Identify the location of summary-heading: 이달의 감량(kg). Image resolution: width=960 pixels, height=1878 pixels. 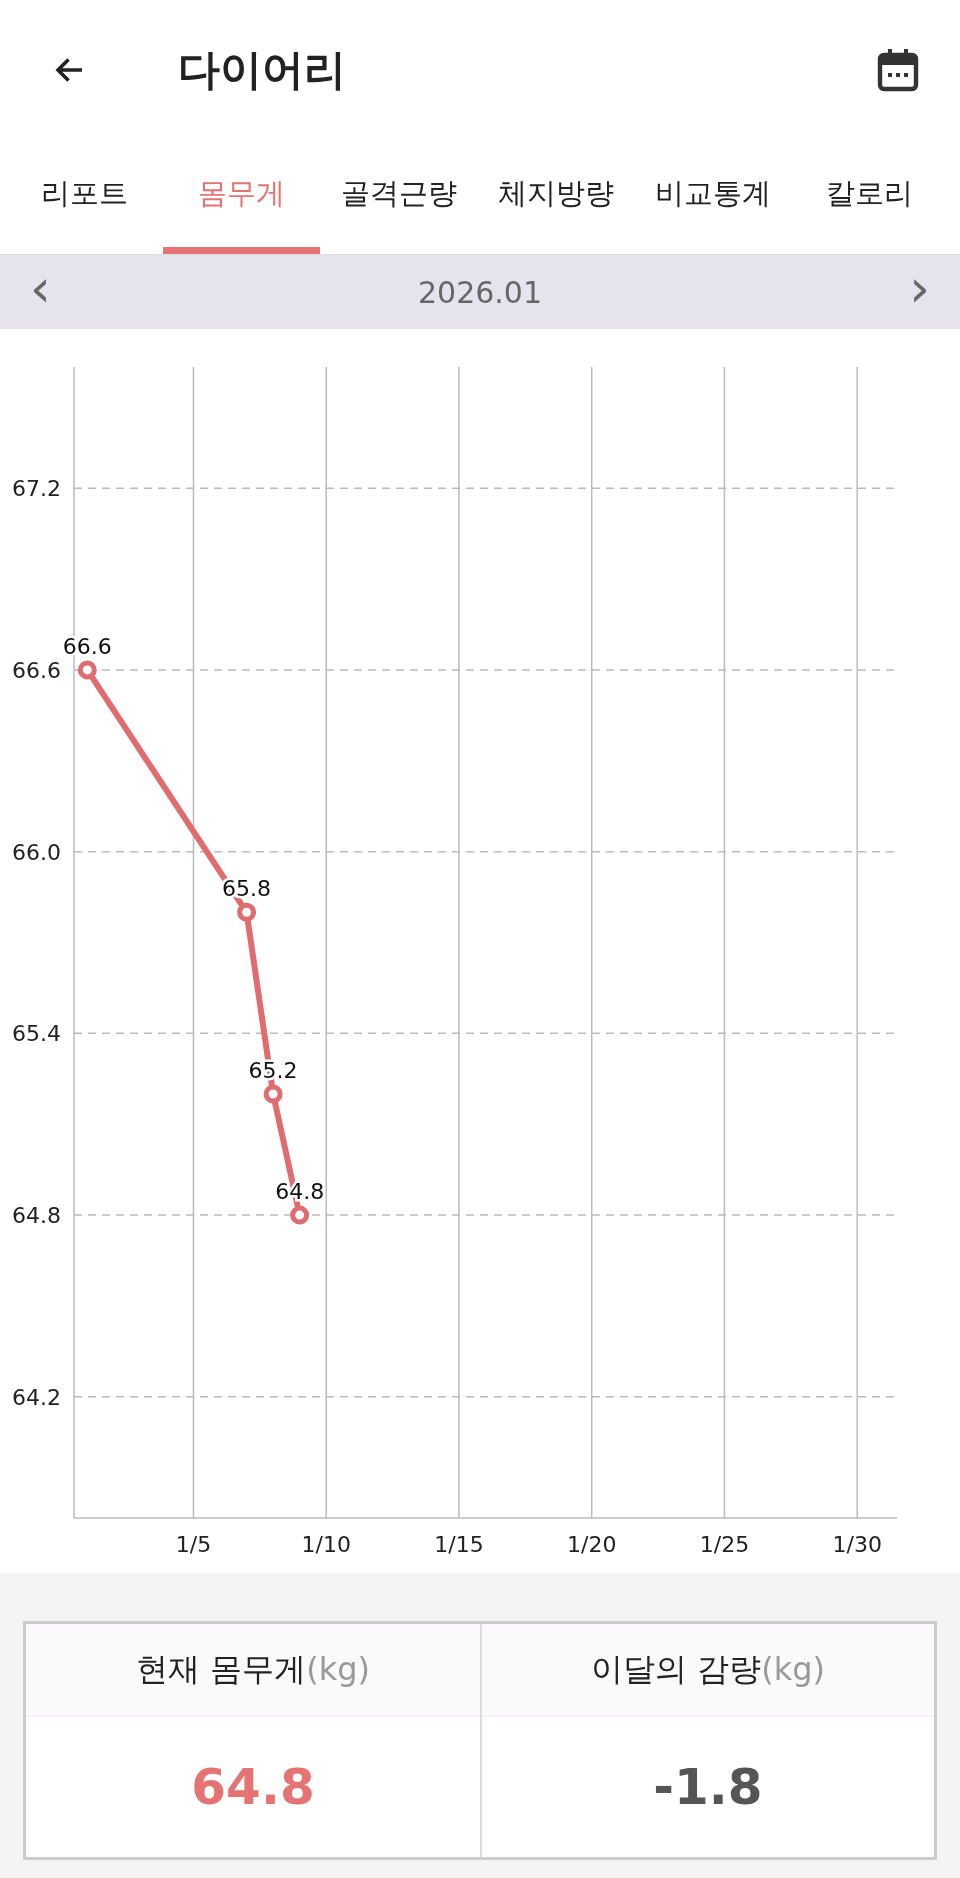
(708, 1669).